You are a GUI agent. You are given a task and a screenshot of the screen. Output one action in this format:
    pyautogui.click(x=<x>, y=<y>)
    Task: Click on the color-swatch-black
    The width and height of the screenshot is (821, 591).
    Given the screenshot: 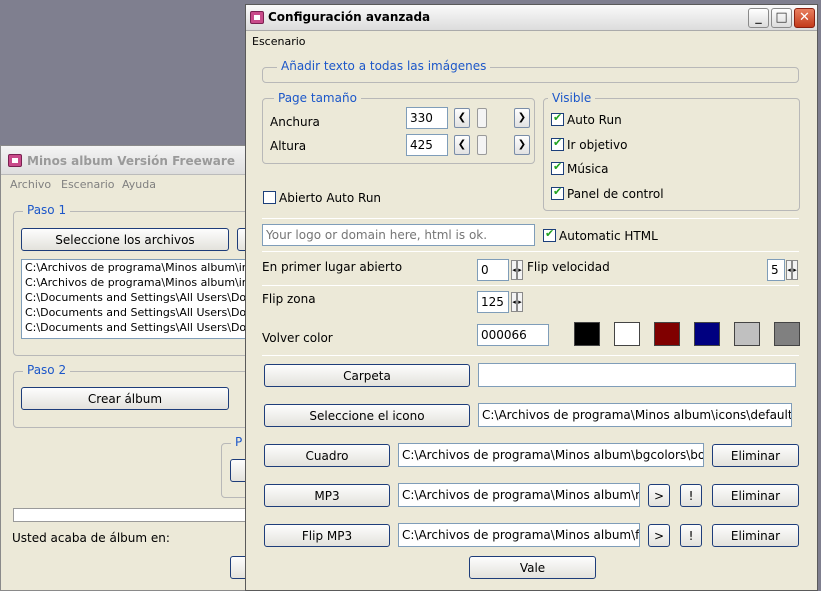 What is the action you would take?
    pyautogui.click(x=587, y=334)
    